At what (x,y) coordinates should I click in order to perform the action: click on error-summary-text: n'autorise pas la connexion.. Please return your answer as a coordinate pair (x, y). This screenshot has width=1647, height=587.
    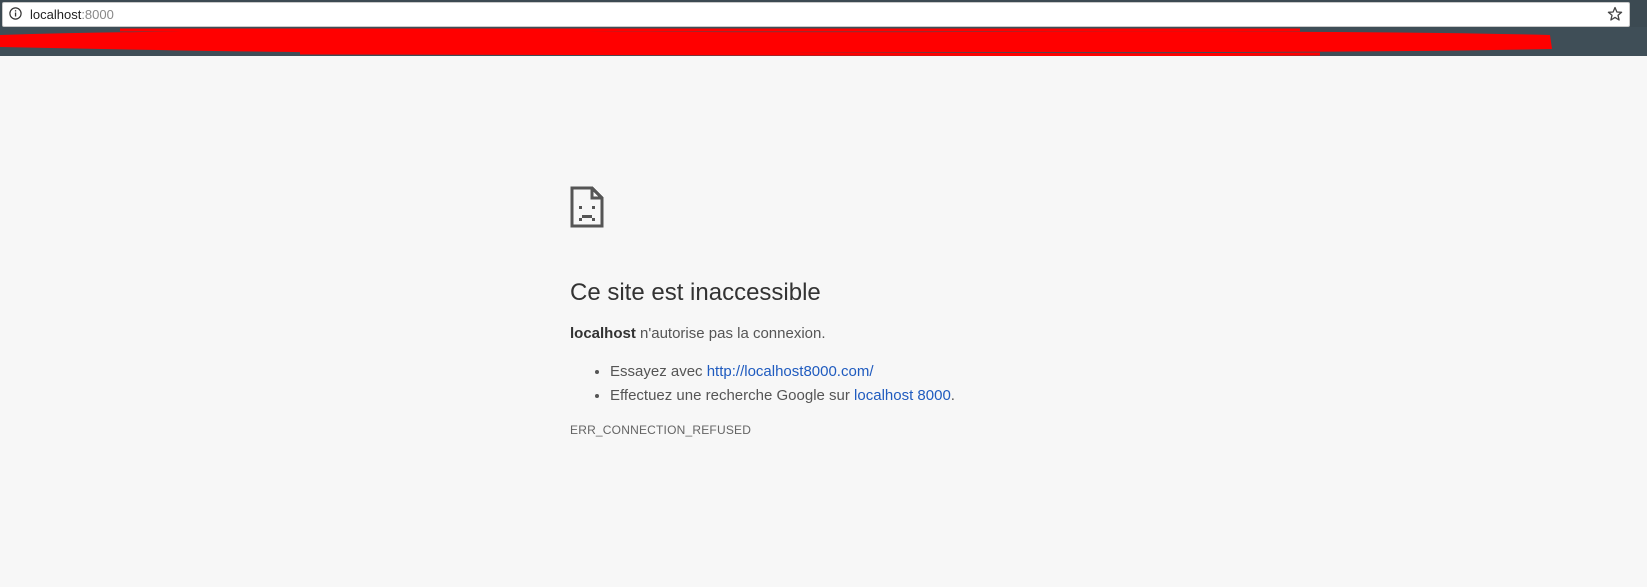
    Looking at the image, I should click on (730, 333).